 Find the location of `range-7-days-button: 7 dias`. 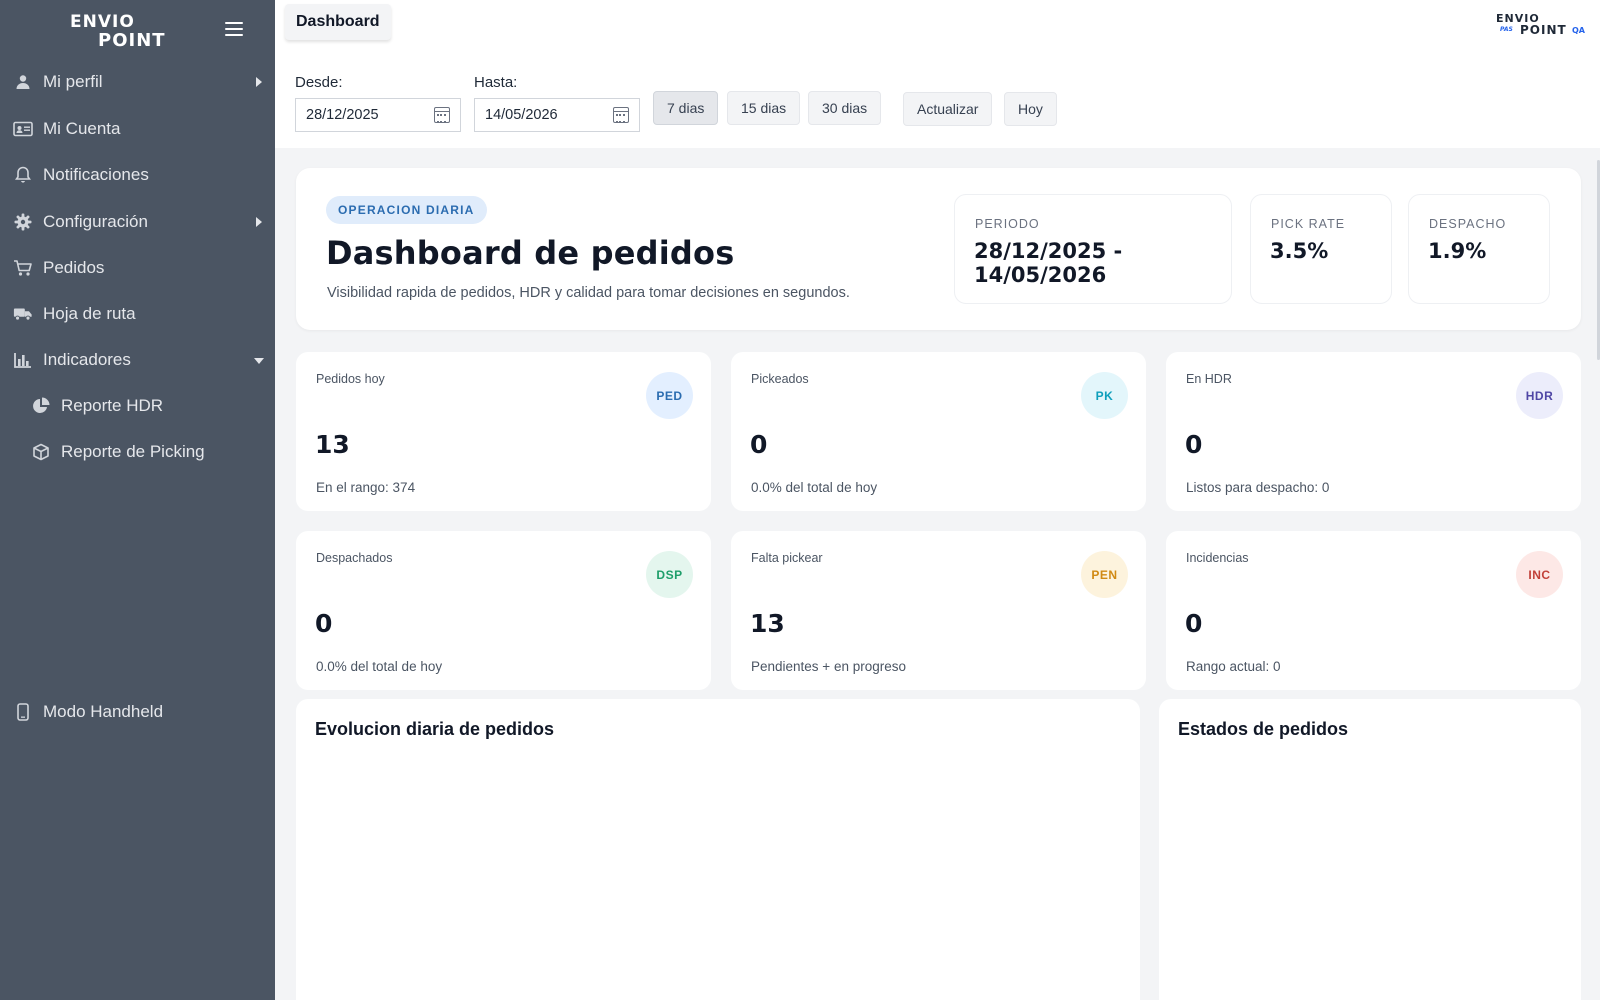

range-7-days-button: 7 dias is located at coordinates (686, 108).